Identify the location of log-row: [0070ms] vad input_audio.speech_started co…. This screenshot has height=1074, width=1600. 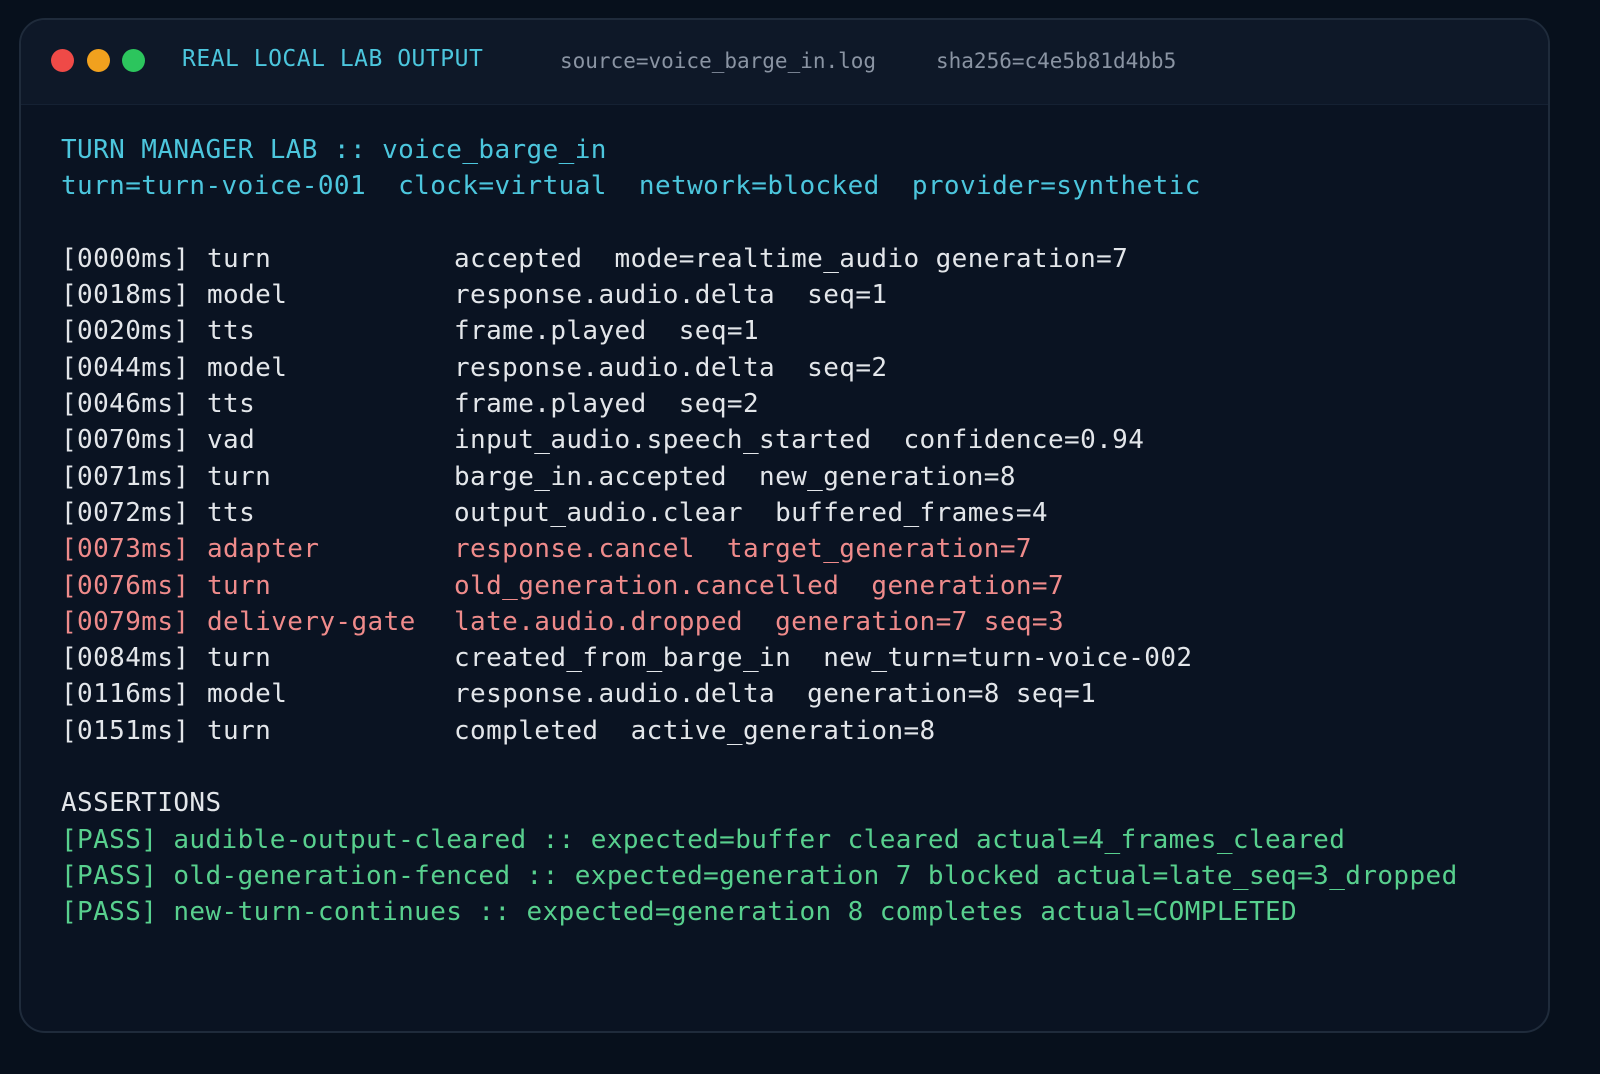
(794, 440).